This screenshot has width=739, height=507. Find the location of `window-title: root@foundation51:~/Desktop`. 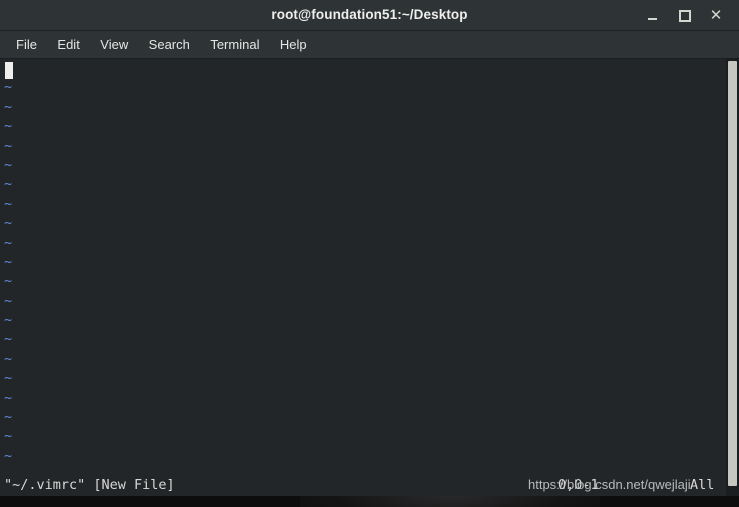

window-title: root@foundation51:~/Desktop is located at coordinates (369, 14).